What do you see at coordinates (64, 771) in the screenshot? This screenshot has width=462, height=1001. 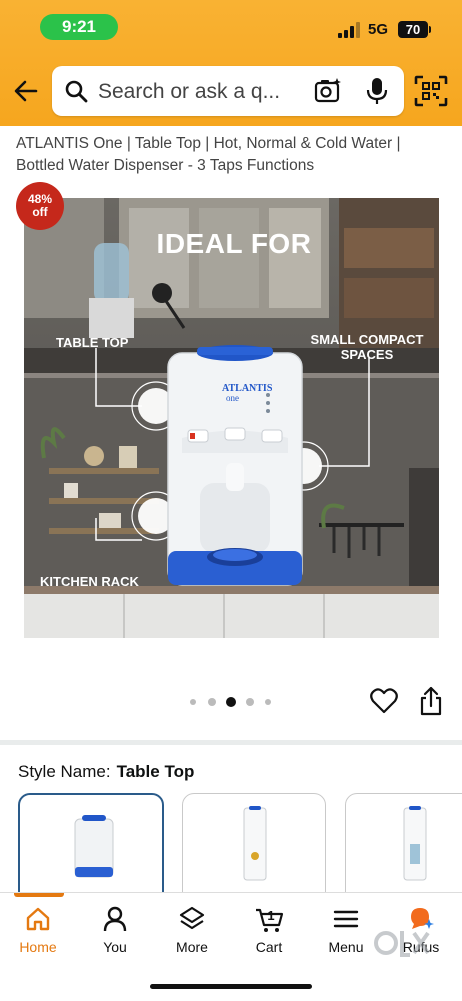 I see `style-name-label: Style Name:` at bounding box center [64, 771].